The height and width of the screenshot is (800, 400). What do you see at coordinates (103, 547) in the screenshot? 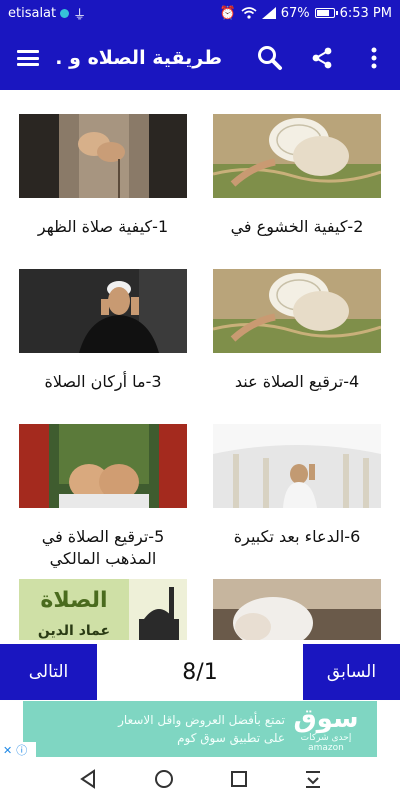
I see `article-title: 5-ترقيع الصلاة في المذهب المالكي` at bounding box center [103, 547].